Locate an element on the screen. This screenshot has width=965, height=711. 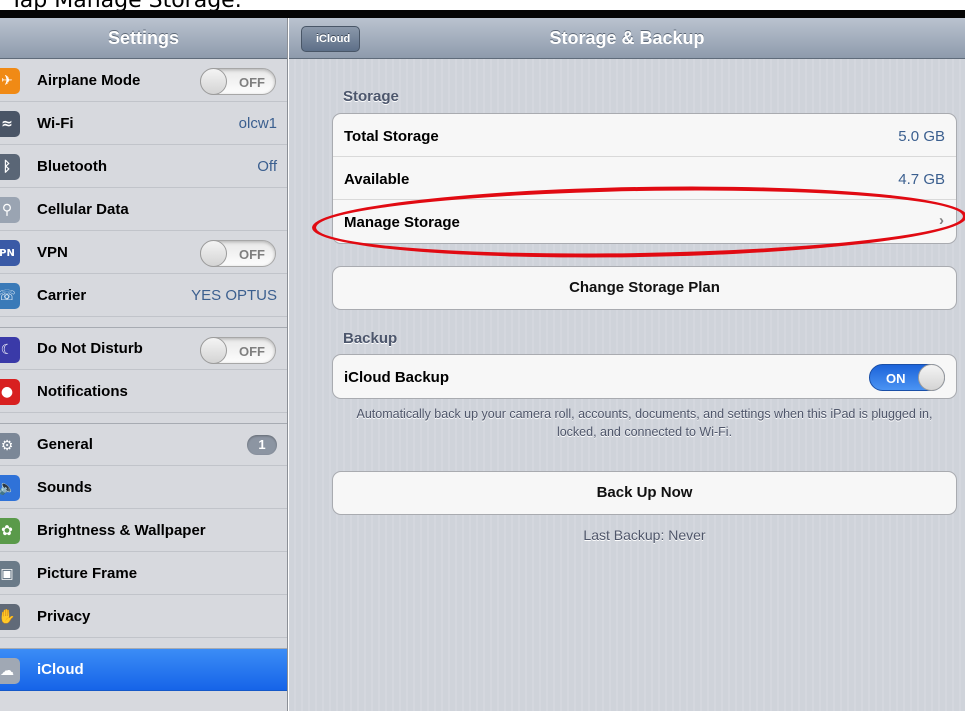
carrier-value: YES OPTUS is located at coordinates (234, 295).